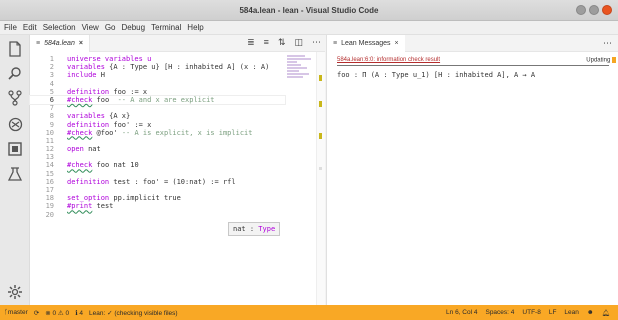 Image resolution: width=618 pixels, height=320 pixels. What do you see at coordinates (133, 27) in the screenshot?
I see `menu-debug: Debug` at bounding box center [133, 27].